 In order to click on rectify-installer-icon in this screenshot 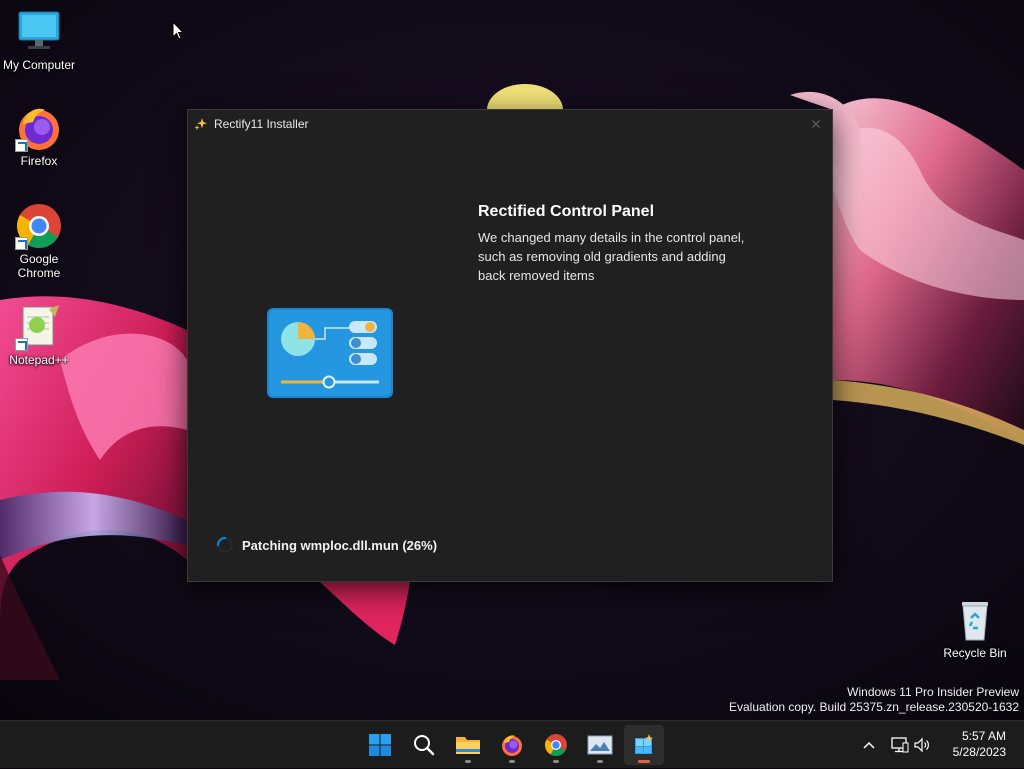, I will do `click(644, 744)`.